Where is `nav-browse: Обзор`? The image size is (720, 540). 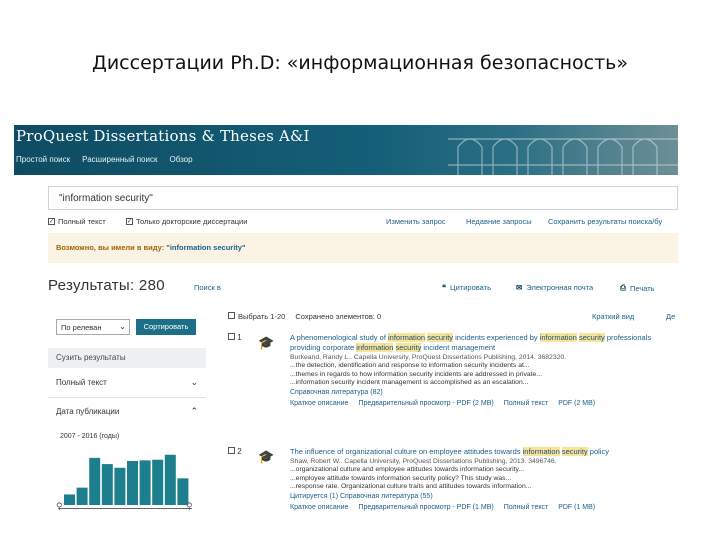
nav-browse: Обзор is located at coordinates (180, 159).